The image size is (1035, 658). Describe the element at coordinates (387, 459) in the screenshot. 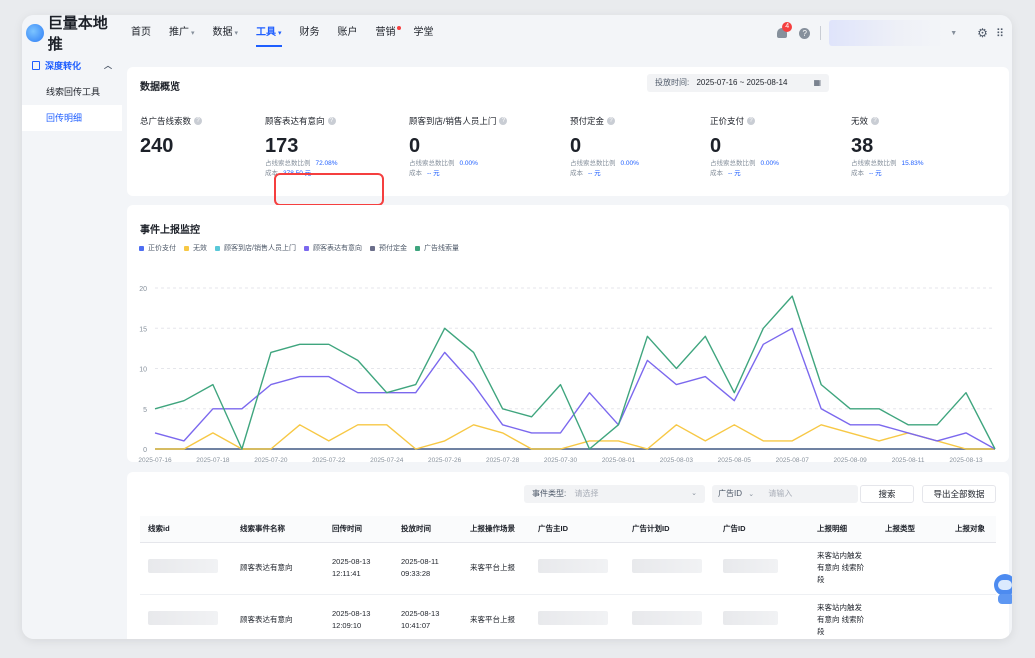

I see `x-tick-label: 2025-07-24` at that location.